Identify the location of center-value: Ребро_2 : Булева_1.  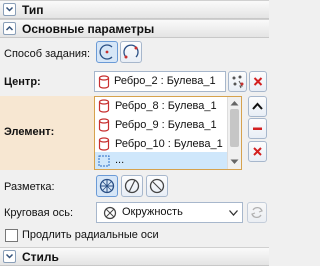
(165, 81).